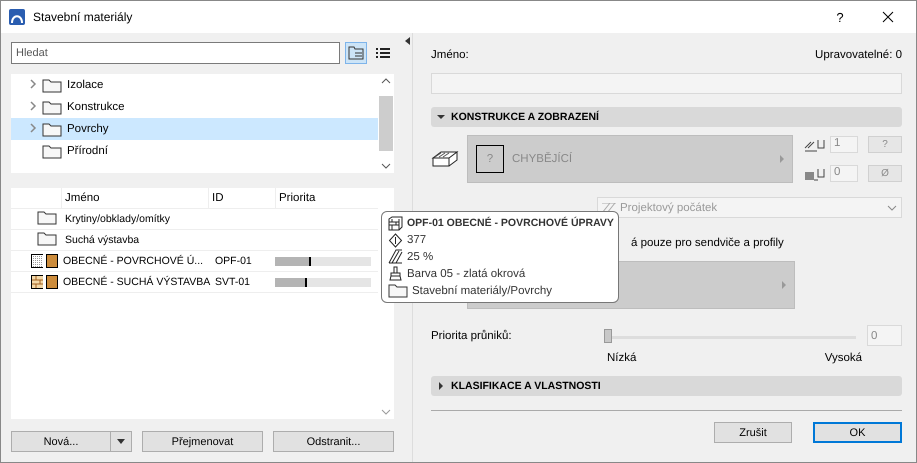 The image size is (917, 463). Describe the element at coordinates (707, 243) in the screenshot. I see `checkbox-label: á pouze pro sendviče a profily` at that location.